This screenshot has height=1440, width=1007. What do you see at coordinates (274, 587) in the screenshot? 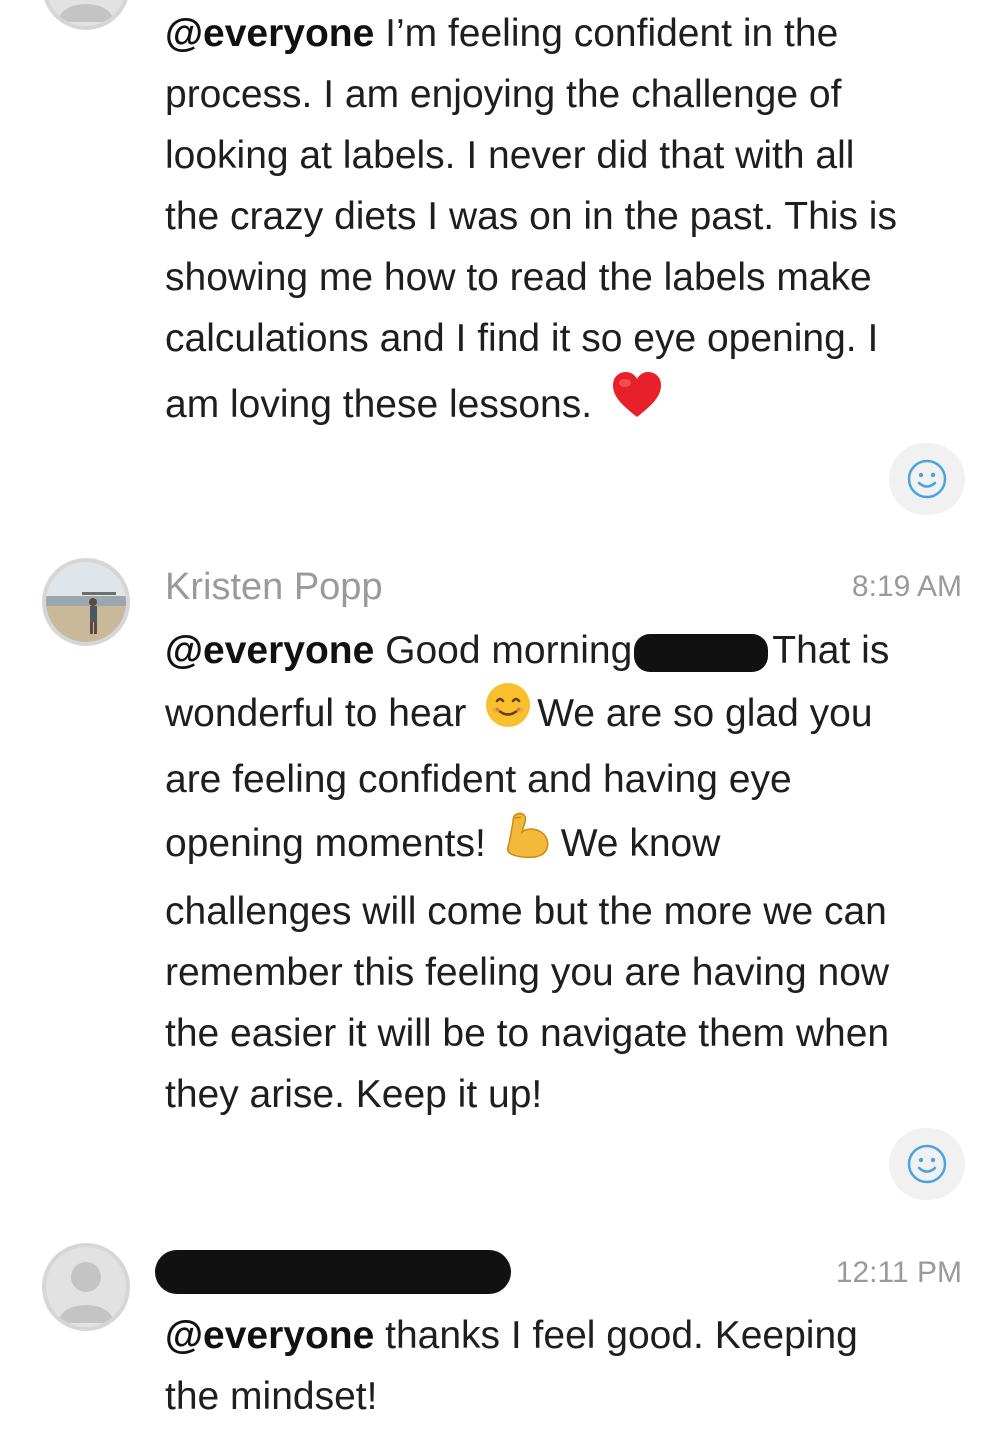
I see `message-author: Kristen Popp` at bounding box center [274, 587].